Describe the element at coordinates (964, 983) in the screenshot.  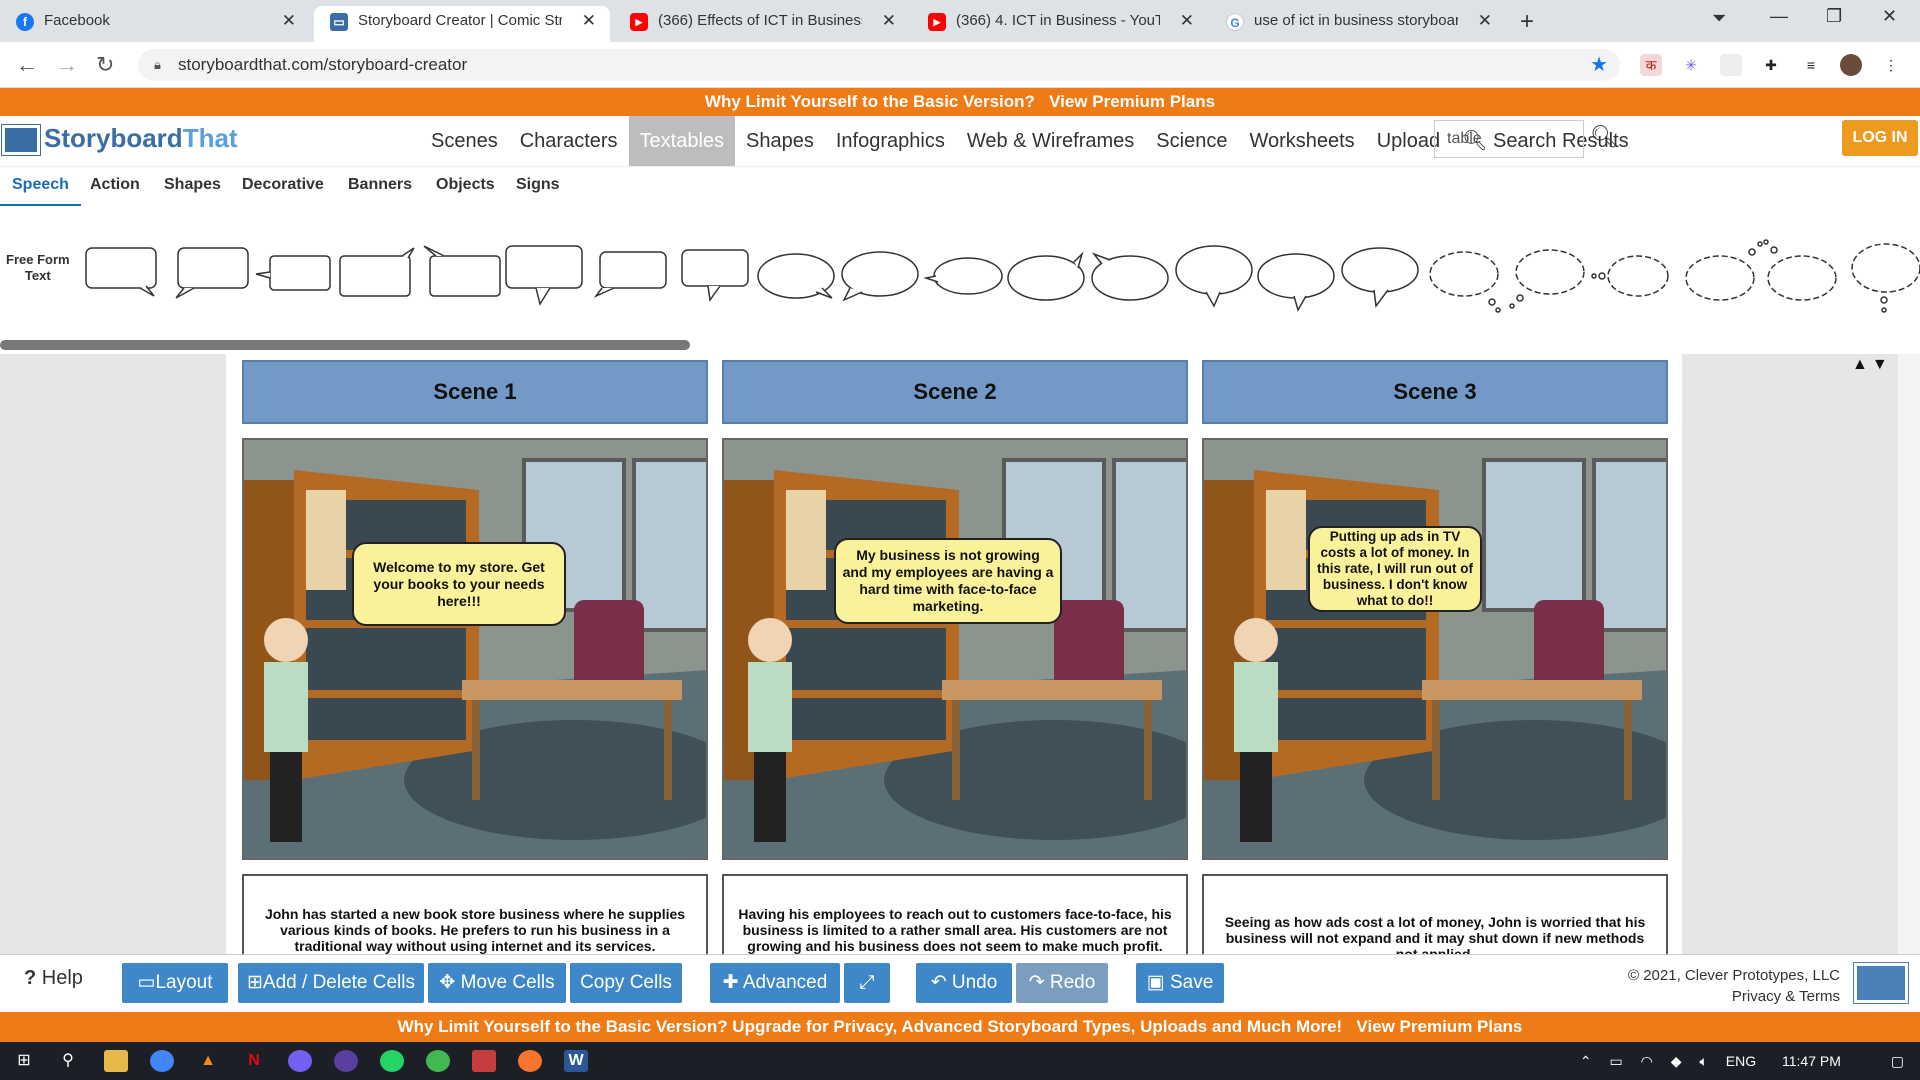
I see `undo-button: ↶ Undo` at that location.